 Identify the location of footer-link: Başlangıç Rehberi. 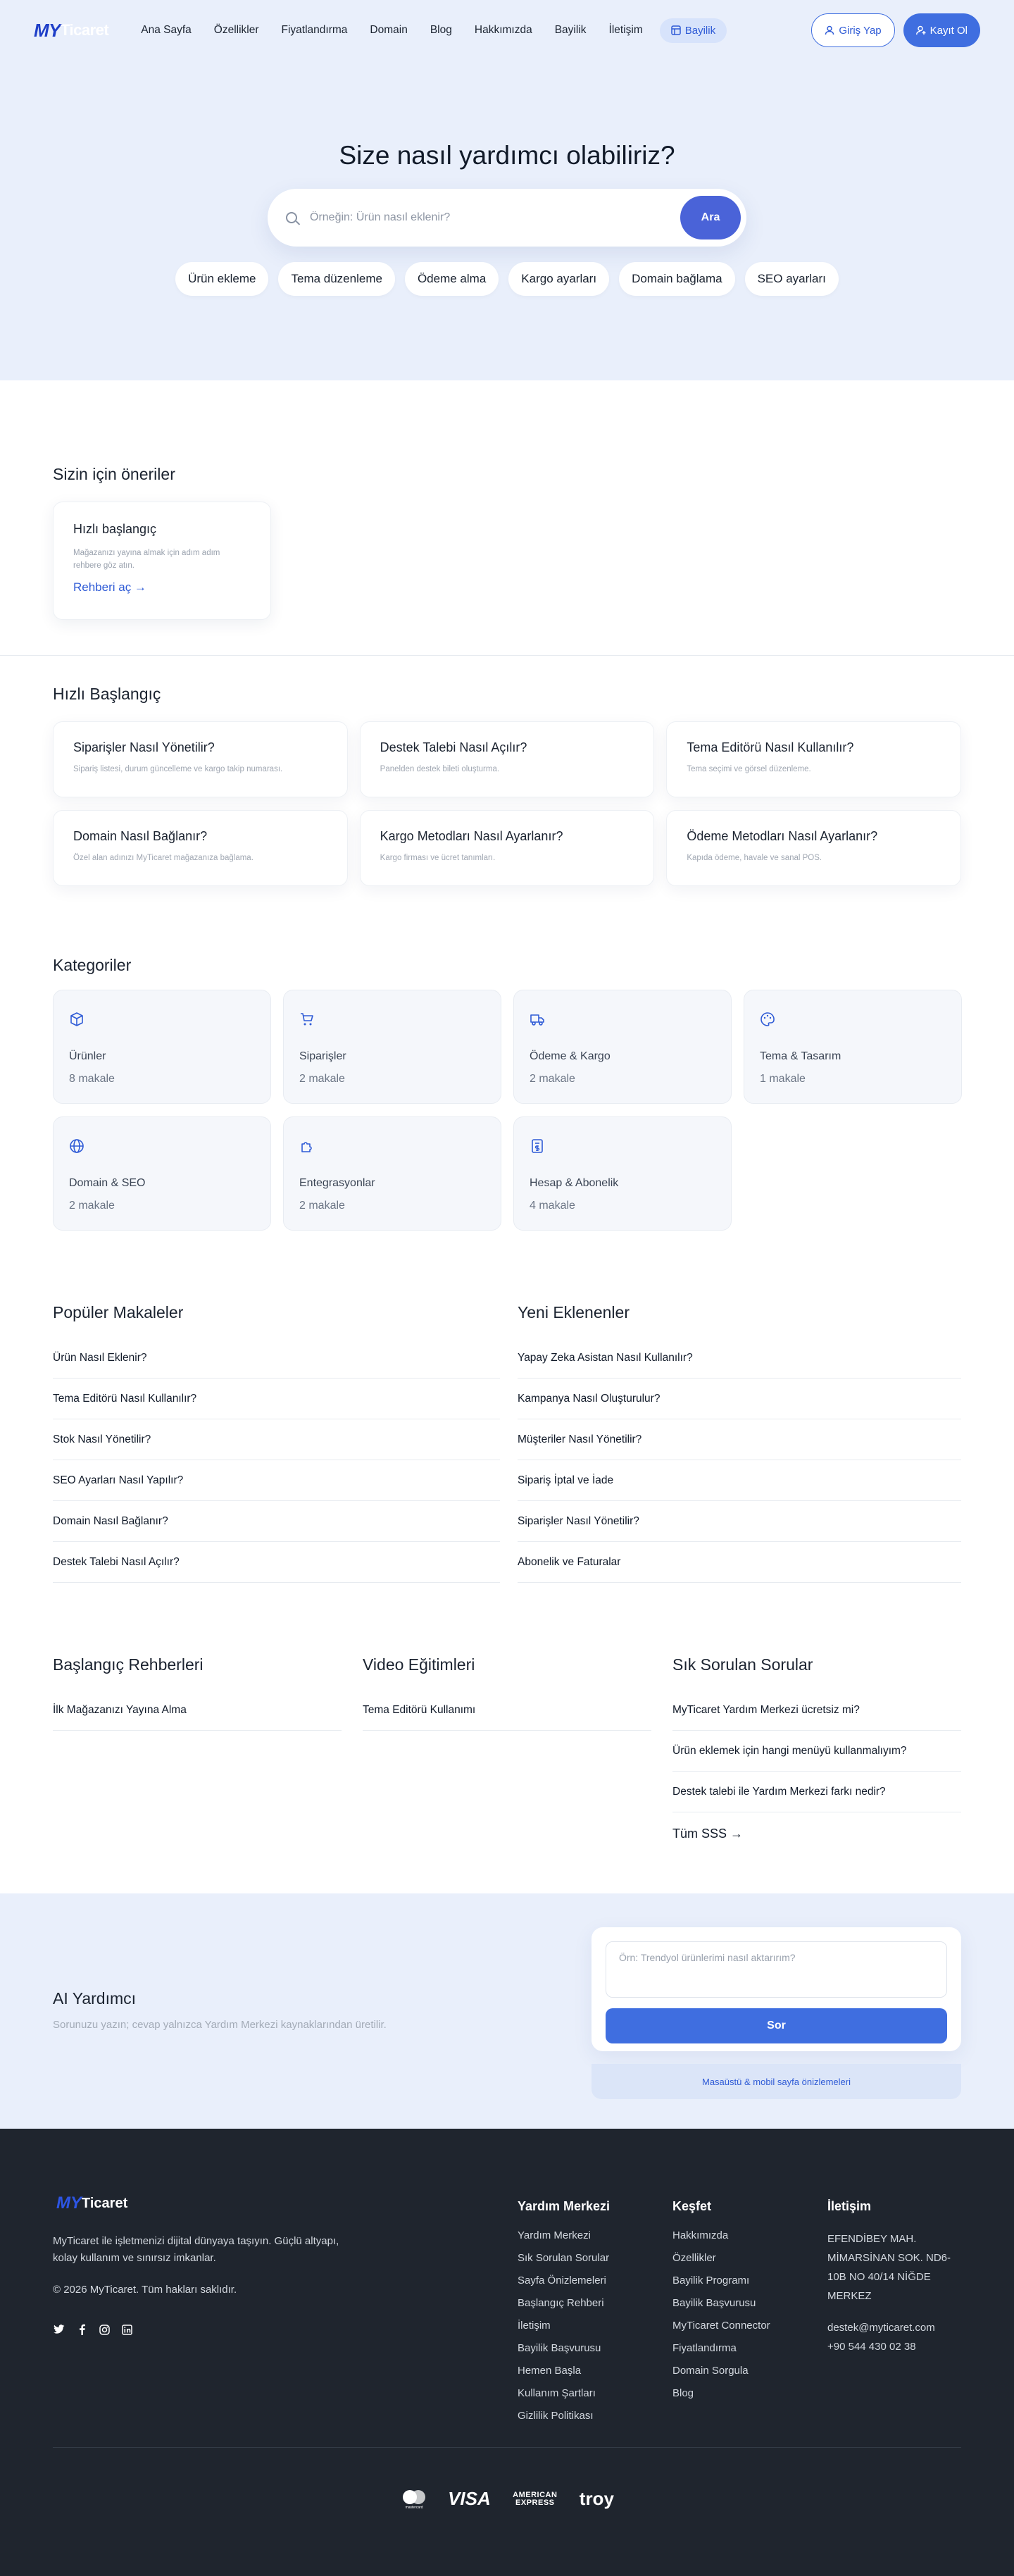
(564, 2303).